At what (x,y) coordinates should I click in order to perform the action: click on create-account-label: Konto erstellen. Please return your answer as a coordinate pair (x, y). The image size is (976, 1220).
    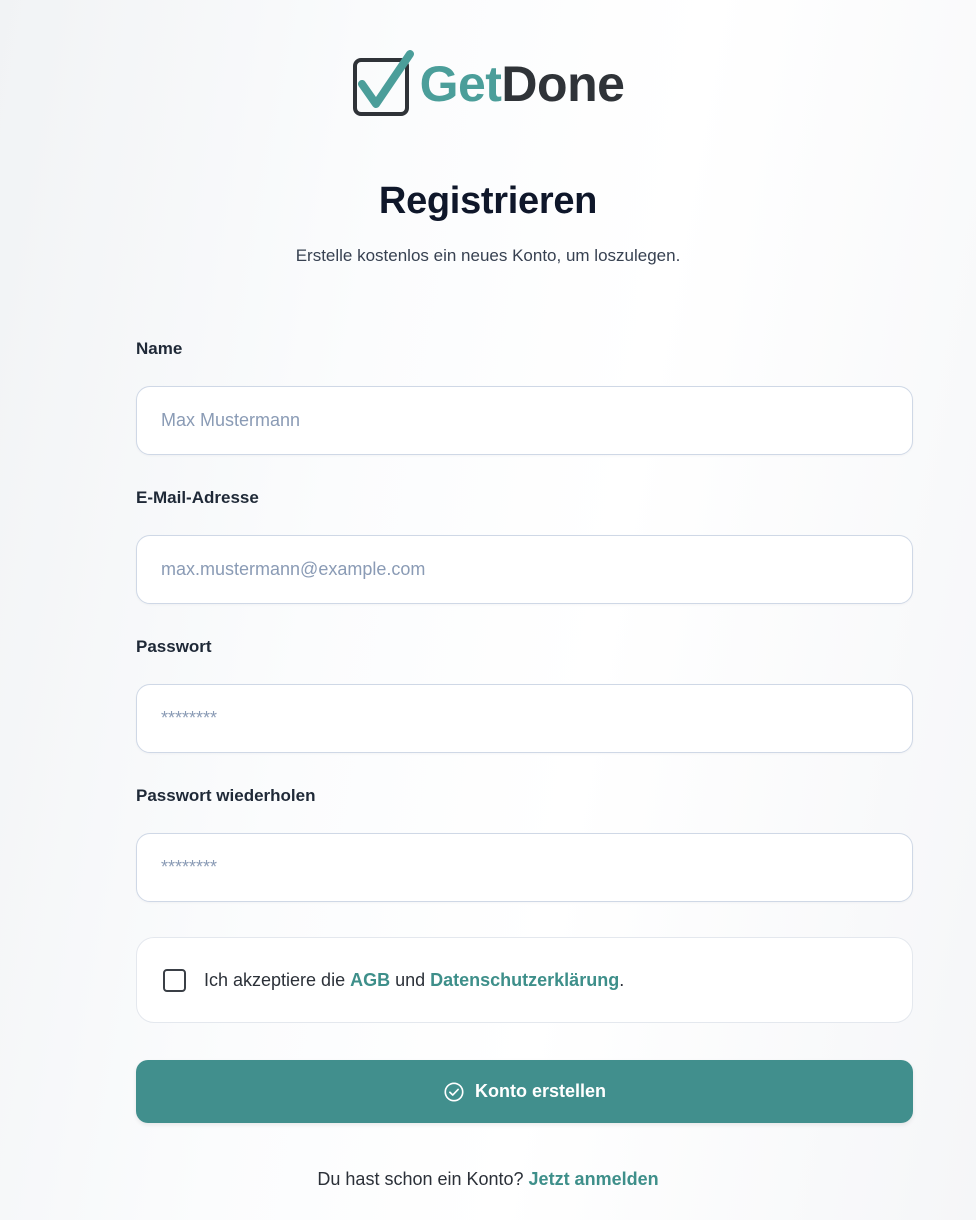
    Looking at the image, I should click on (540, 1091).